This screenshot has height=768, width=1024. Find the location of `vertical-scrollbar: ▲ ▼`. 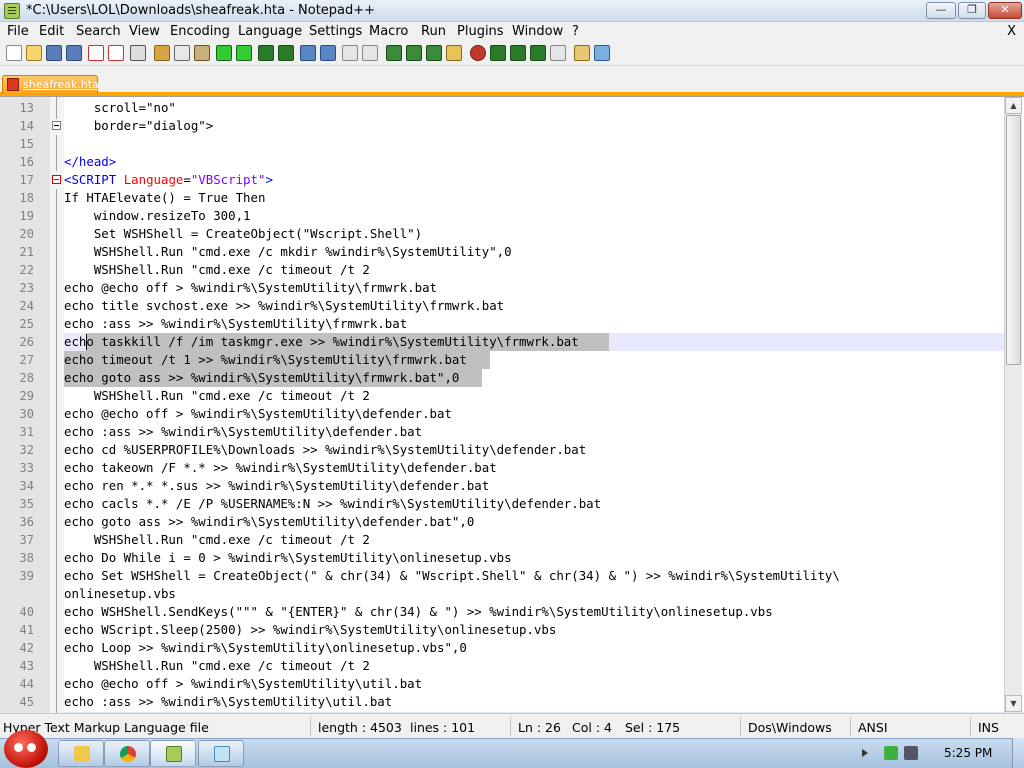

vertical-scrollbar: ▲ ▼ is located at coordinates (1013, 405).